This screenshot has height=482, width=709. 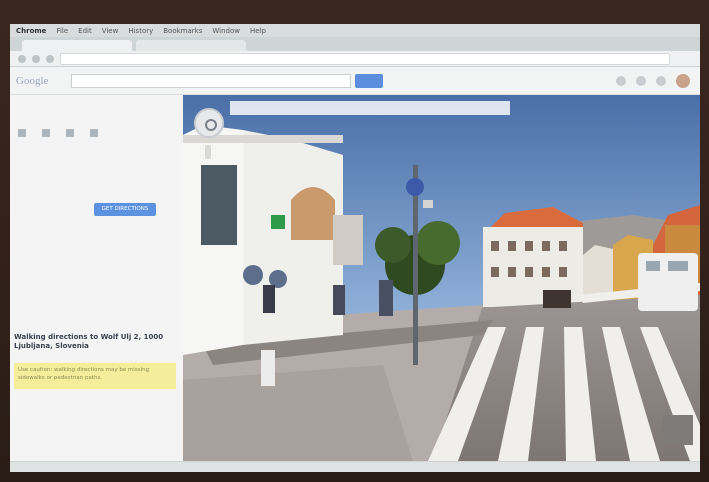 I want to click on notifications-icon, so click(x=641, y=80).